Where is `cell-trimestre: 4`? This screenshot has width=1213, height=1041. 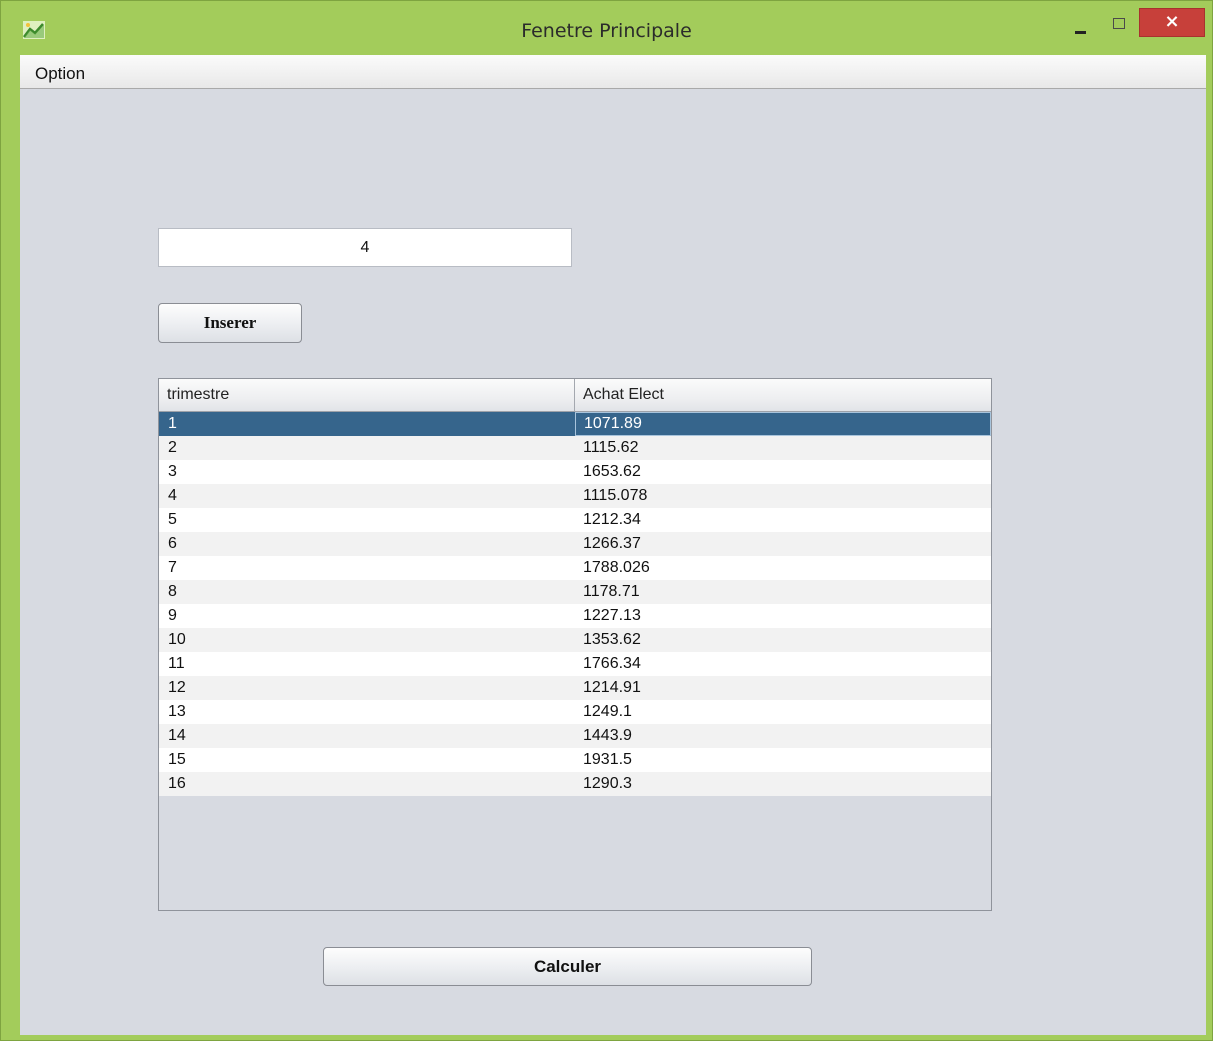
cell-trimestre: 4 is located at coordinates (367, 496).